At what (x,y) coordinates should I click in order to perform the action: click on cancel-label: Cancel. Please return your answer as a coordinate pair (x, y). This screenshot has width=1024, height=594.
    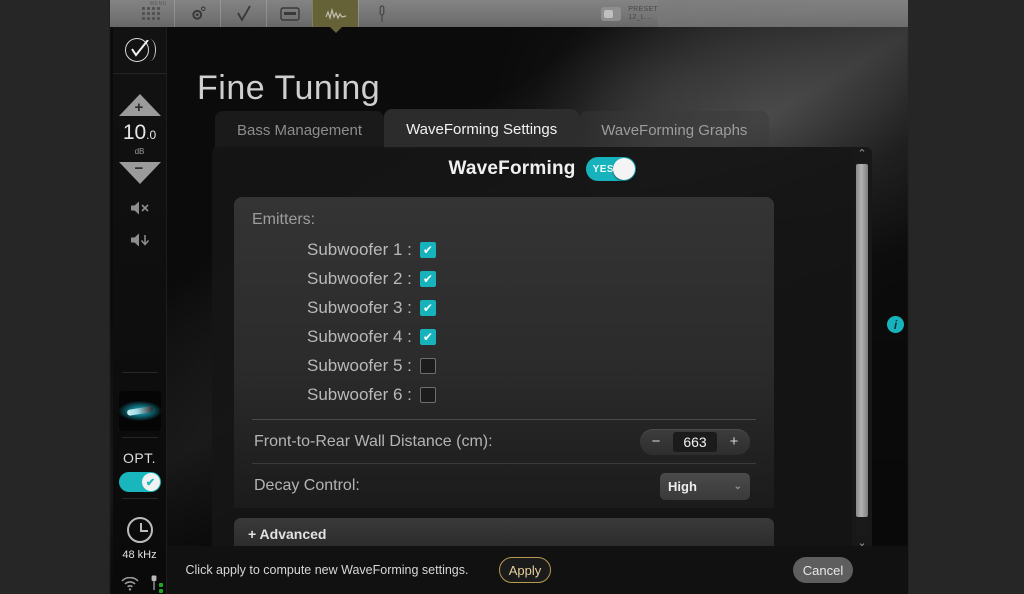
    Looking at the image, I should click on (823, 570).